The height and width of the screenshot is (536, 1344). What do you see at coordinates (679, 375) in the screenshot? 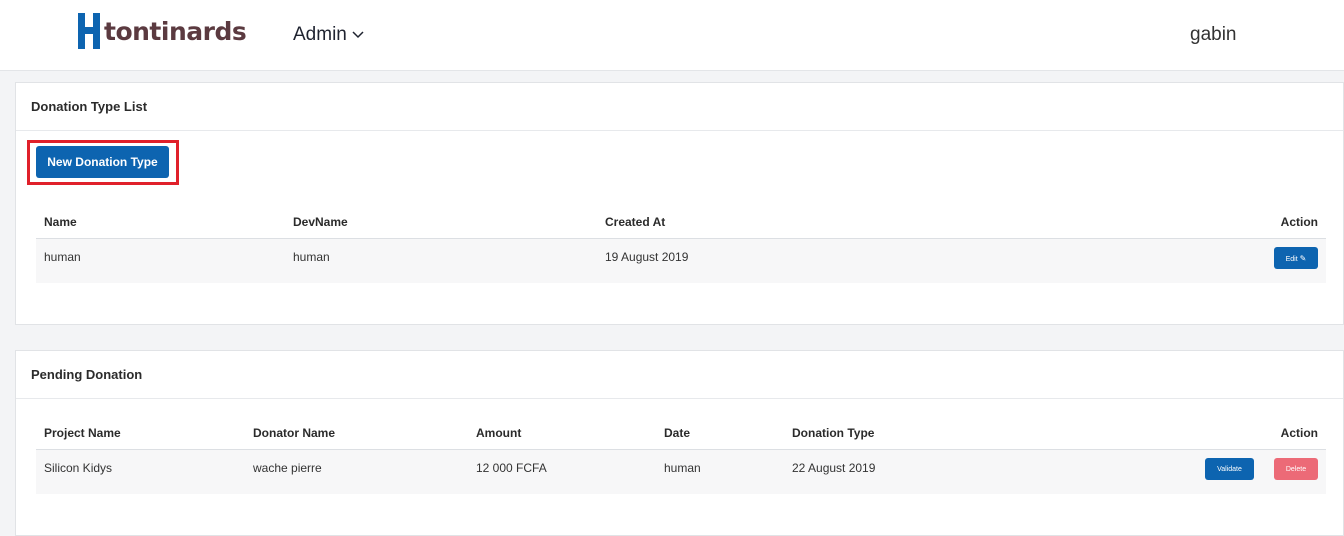
I see `pending-donation-title: Pending Donation` at bounding box center [679, 375].